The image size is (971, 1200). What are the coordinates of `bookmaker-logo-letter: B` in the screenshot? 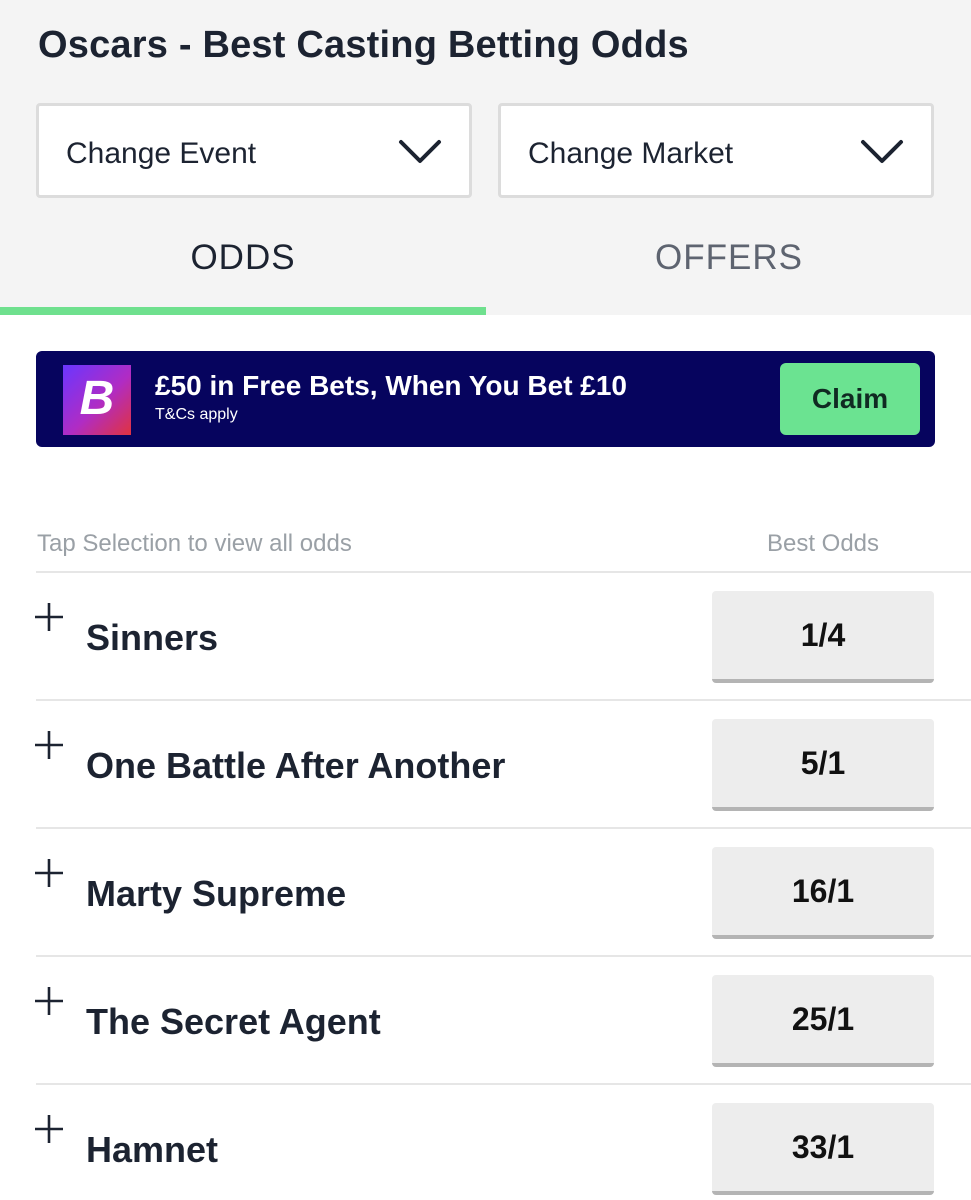 It's located at (97, 398).